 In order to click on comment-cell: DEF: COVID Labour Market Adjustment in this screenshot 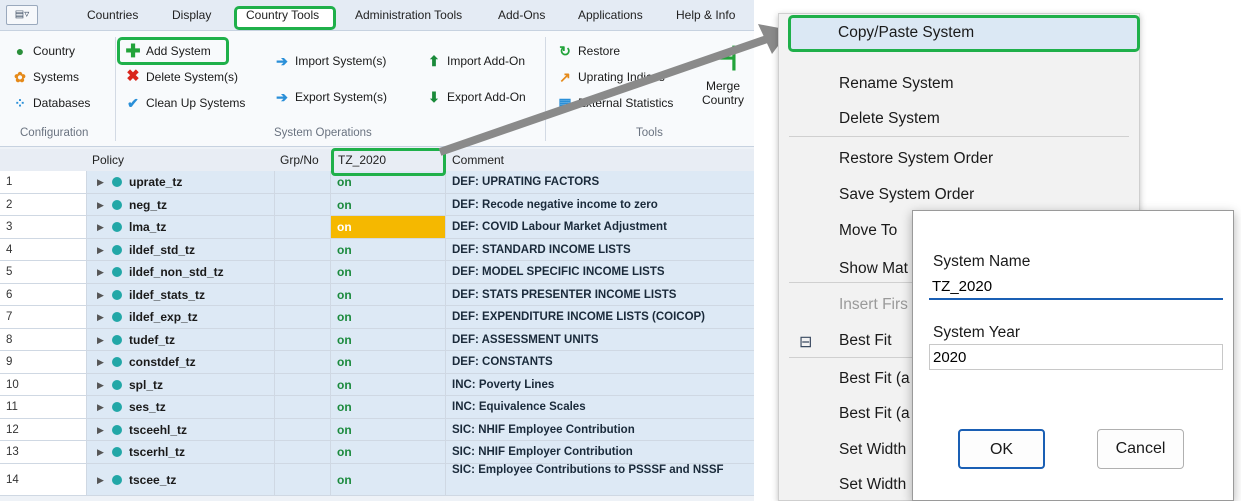, I will do `click(600, 227)`.